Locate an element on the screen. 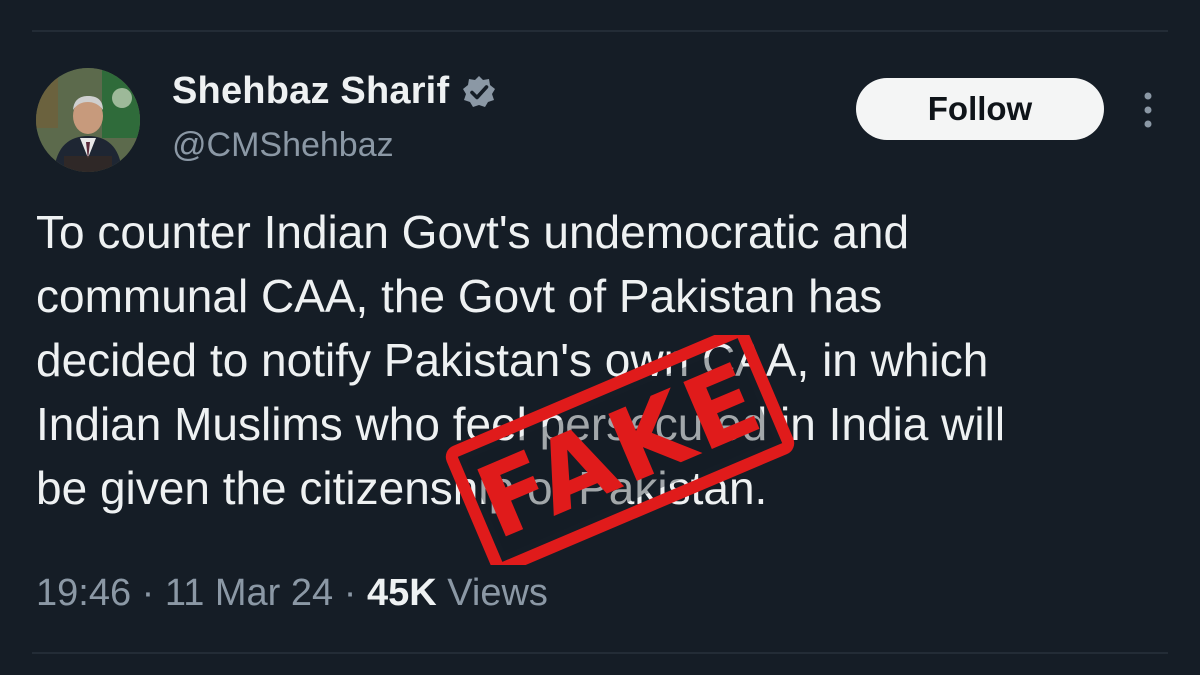 This screenshot has width=1200, height=675. avatar is located at coordinates (88, 120).